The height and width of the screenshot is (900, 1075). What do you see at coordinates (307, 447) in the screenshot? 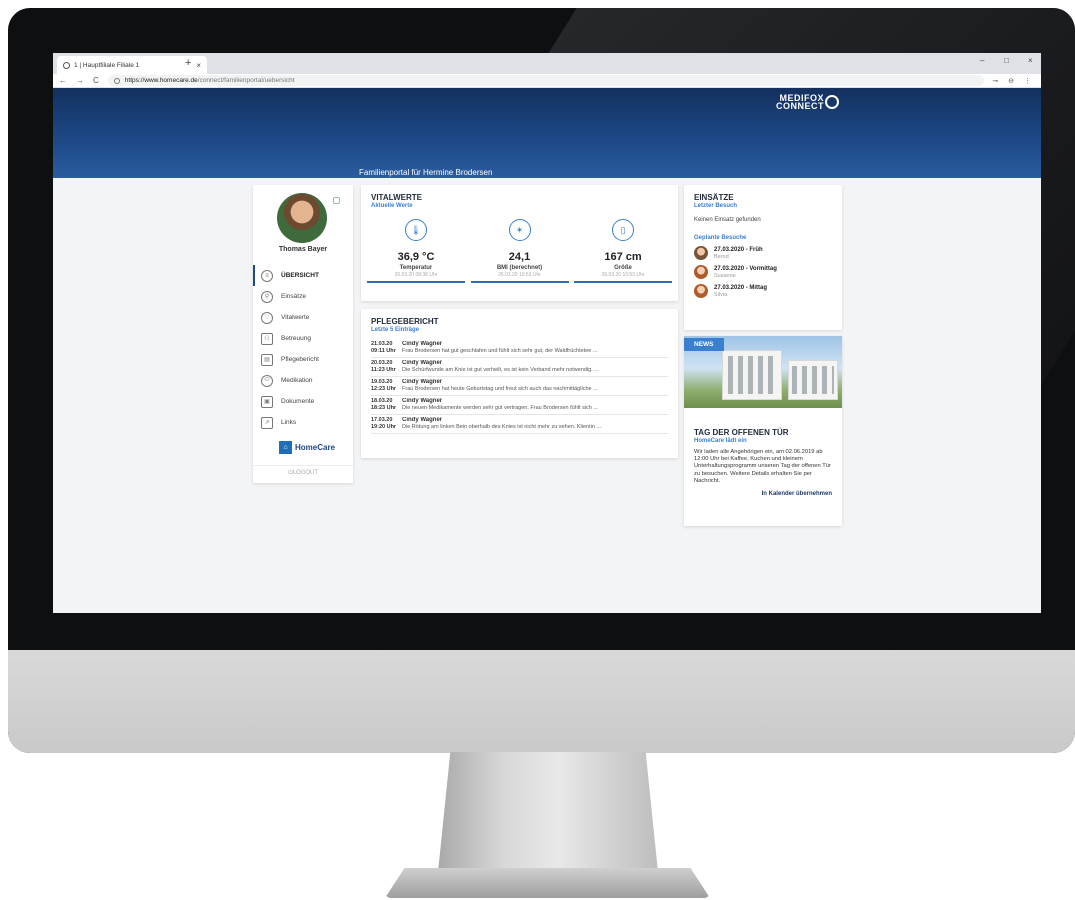
I see `homecare-logo: ⌂ HomeCare` at bounding box center [307, 447].